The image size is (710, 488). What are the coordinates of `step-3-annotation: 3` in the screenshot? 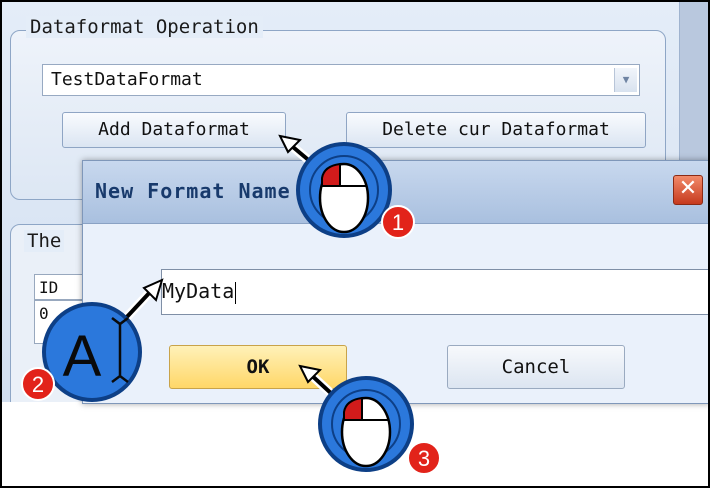 It's located at (369, 419).